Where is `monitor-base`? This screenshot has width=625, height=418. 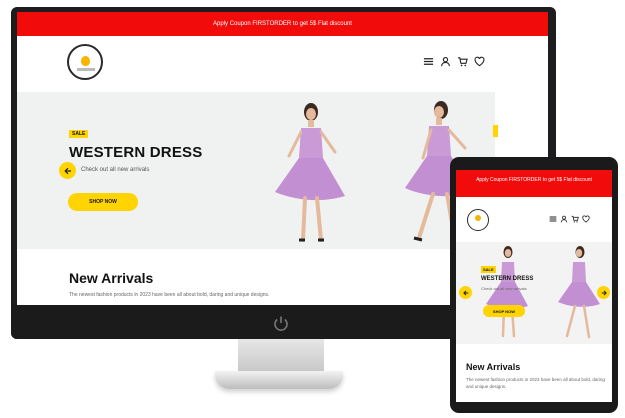 monitor-base is located at coordinates (279, 380).